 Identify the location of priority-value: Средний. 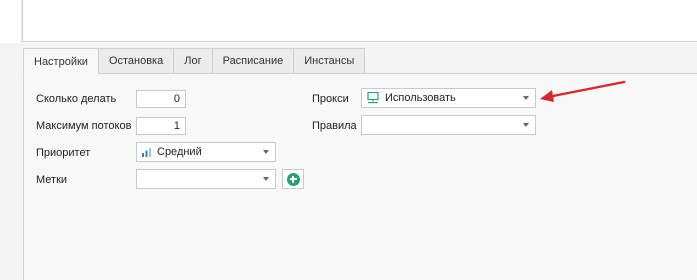
(179, 152).